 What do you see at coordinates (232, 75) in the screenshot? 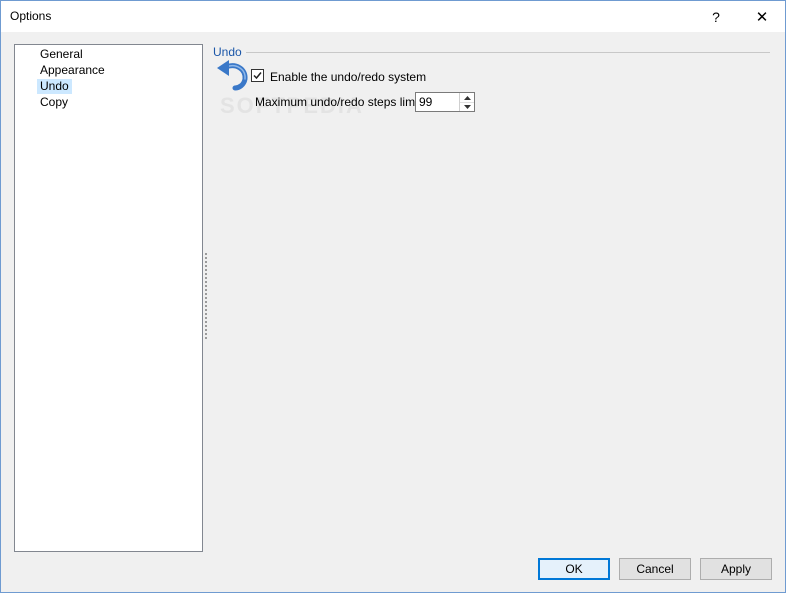
I see `undo-arrow-icon` at bounding box center [232, 75].